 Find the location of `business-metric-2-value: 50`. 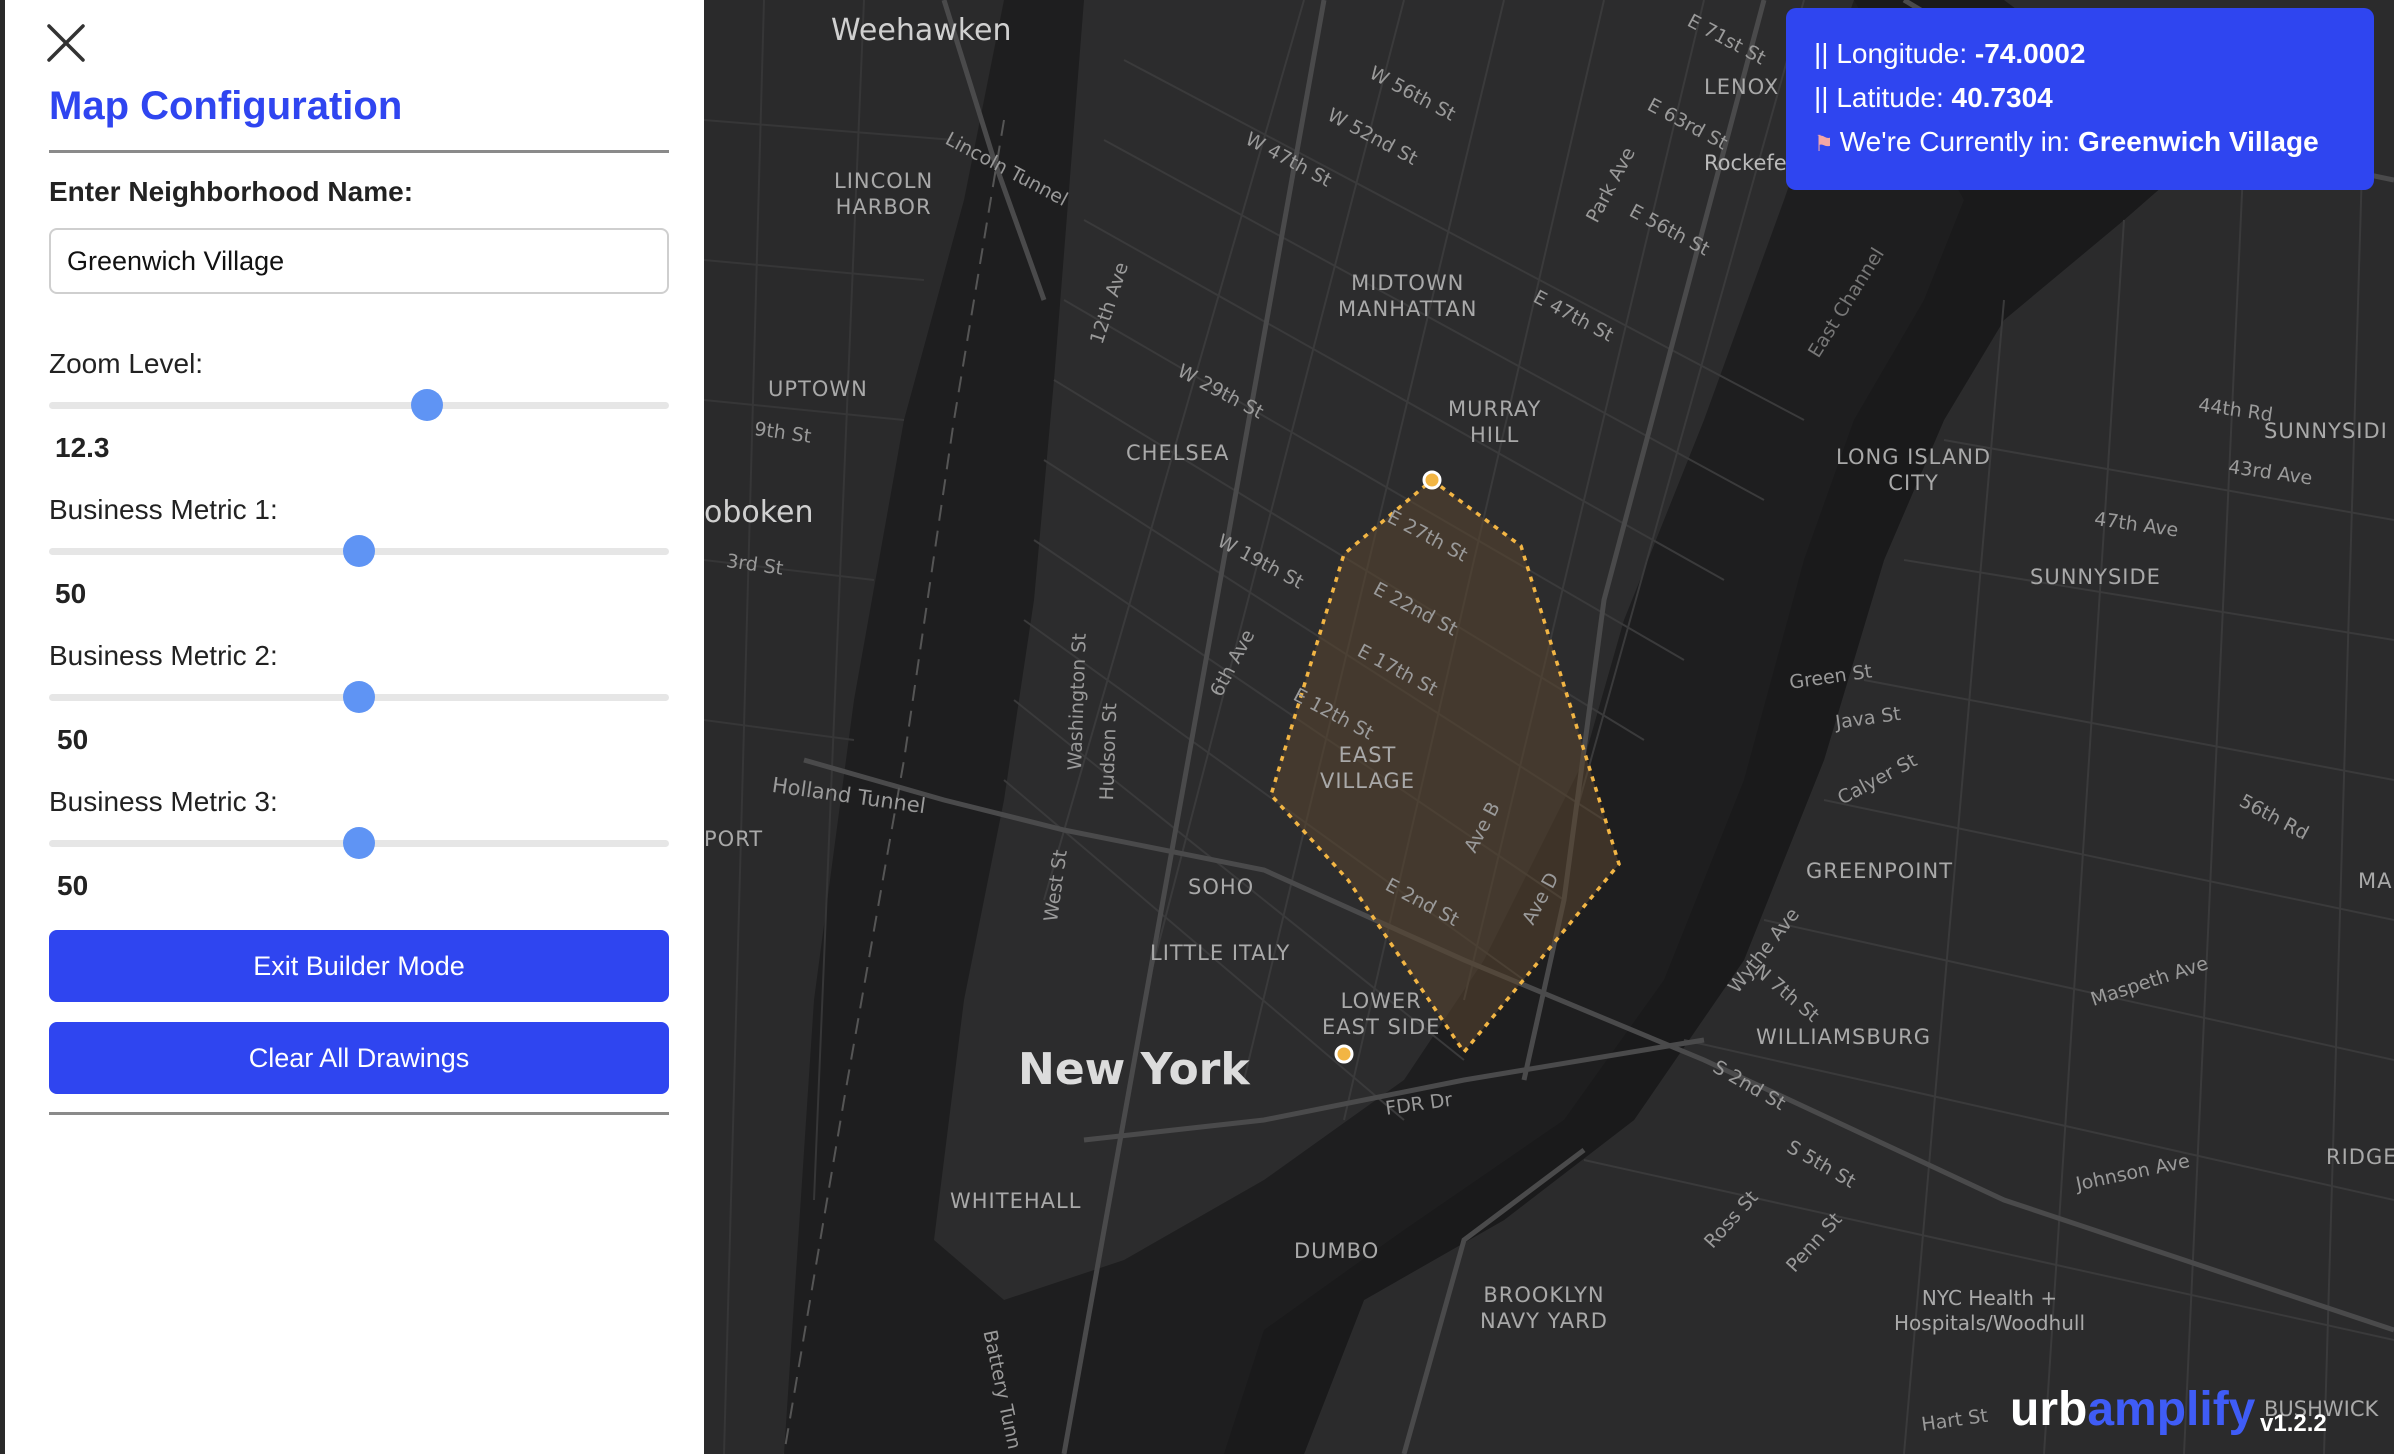

business-metric-2-value: 50 is located at coordinates (73, 739).